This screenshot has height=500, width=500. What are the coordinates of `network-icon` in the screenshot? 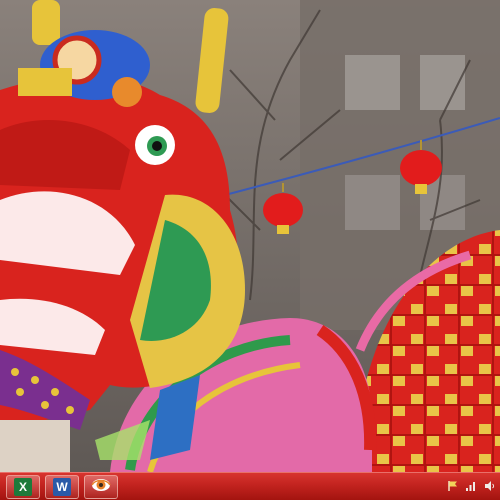 It's located at (471, 486).